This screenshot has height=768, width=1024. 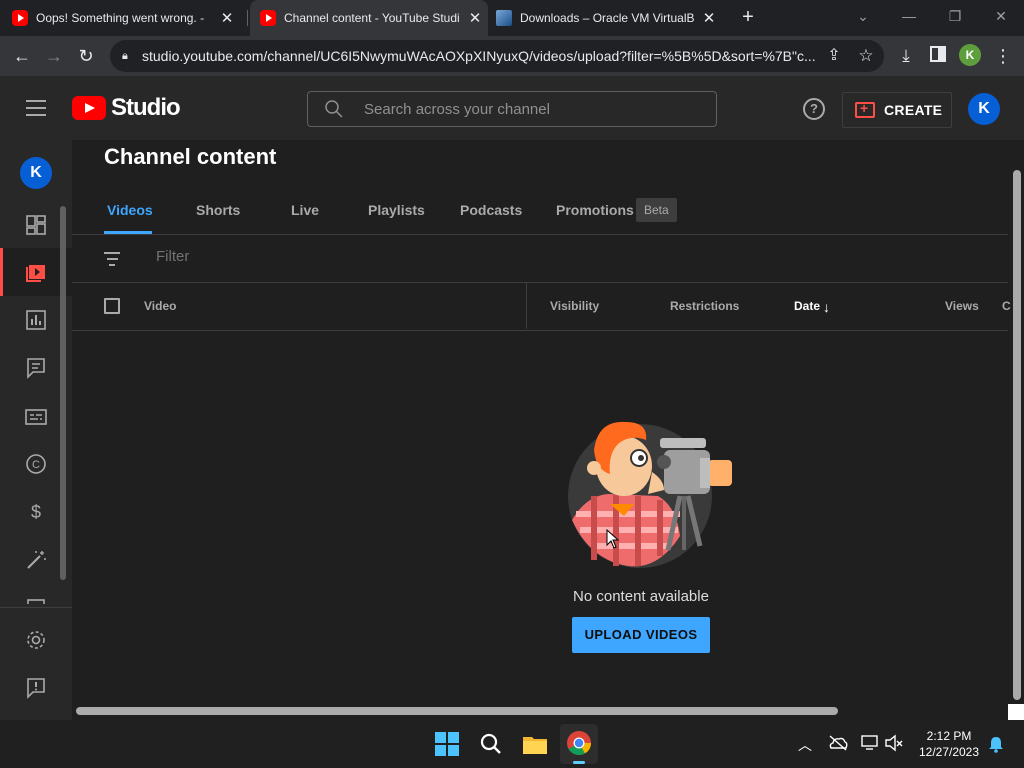 I want to click on settings-gear-icon, so click(x=36, y=640).